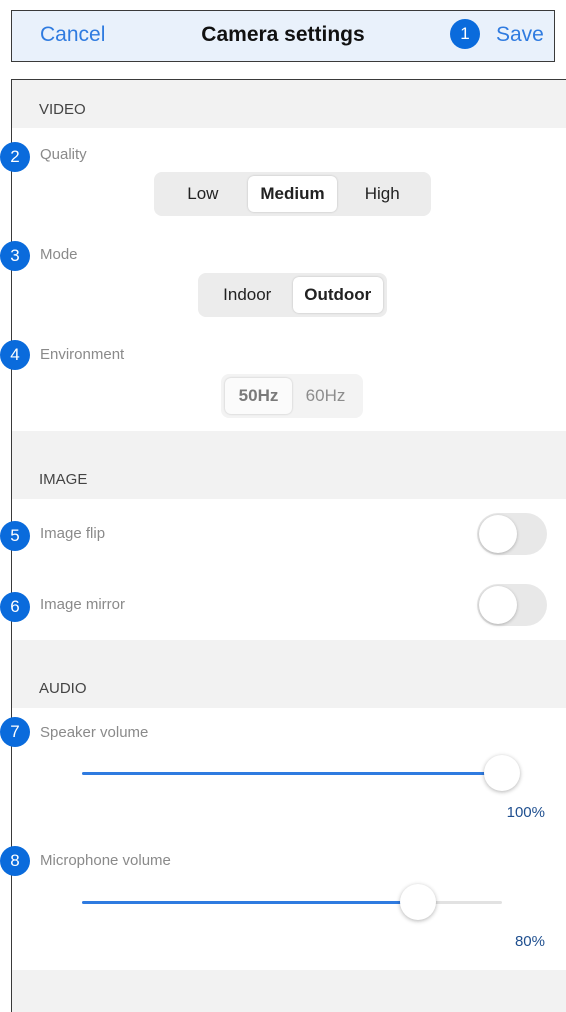 The width and height of the screenshot is (566, 1012). I want to click on quality-option-medium: Medium, so click(292, 194).